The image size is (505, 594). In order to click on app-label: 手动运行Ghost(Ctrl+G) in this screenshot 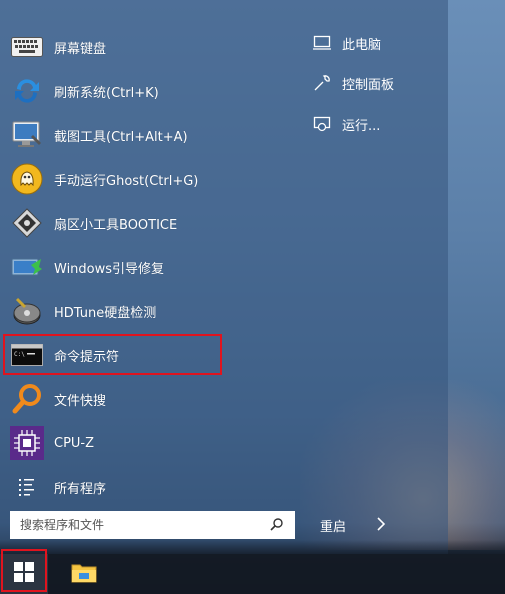, I will do `click(126, 181)`.